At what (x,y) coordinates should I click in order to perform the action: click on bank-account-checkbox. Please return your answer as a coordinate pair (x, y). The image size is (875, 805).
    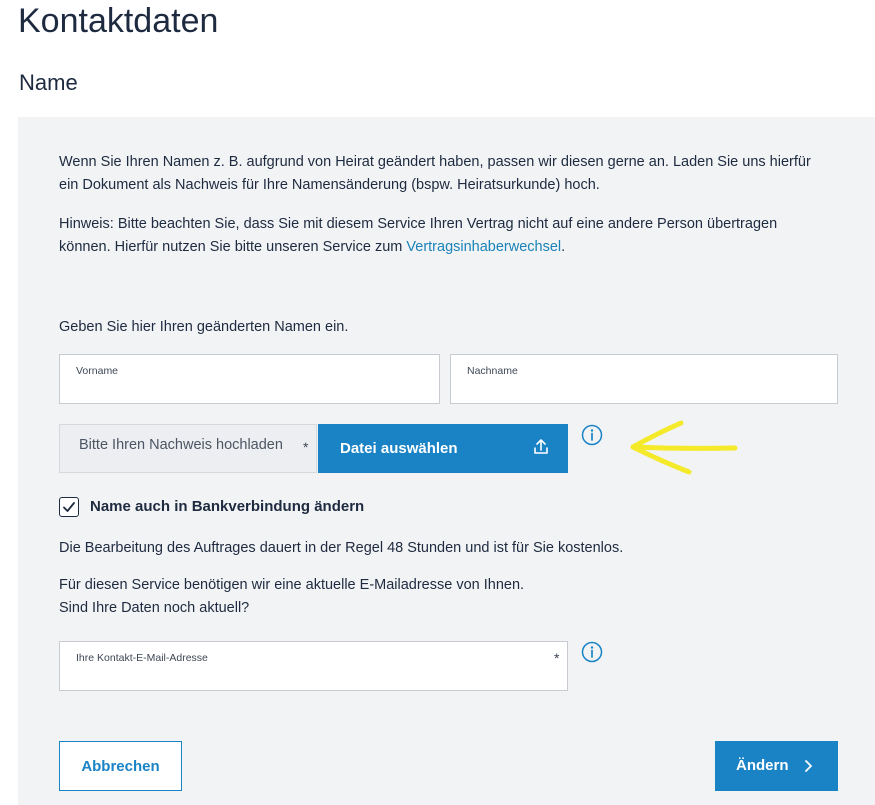
    Looking at the image, I should click on (69, 507).